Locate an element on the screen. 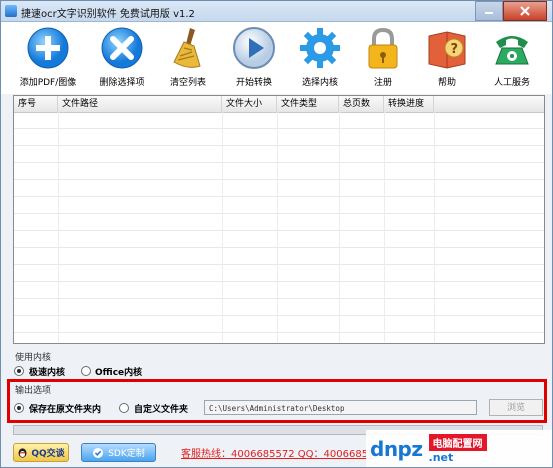 The image size is (553, 468). engine-fast-radio is located at coordinates (19, 371).